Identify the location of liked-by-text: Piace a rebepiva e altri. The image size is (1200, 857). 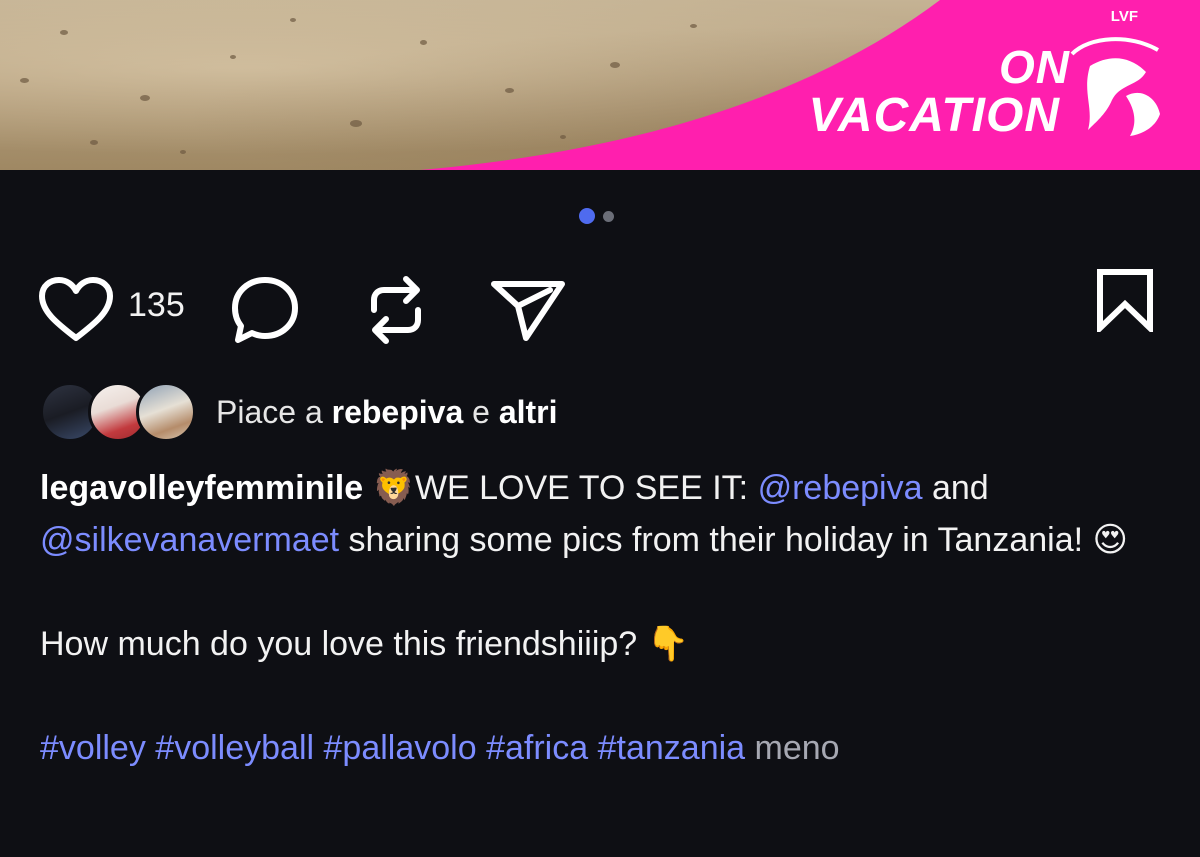
(387, 412).